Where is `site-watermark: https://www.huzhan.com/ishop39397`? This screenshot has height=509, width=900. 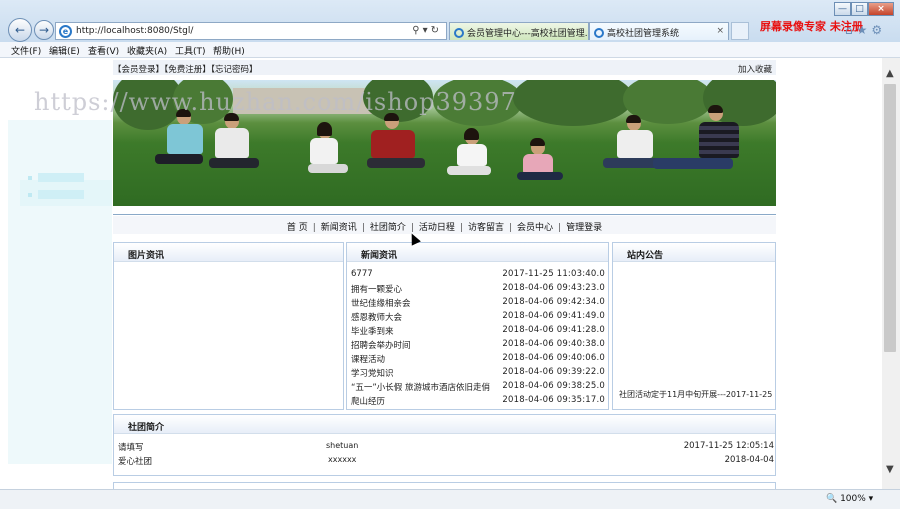
site-watermark: https://www.huzhan.com/ishop39397 is located at coordinates (275, 102).